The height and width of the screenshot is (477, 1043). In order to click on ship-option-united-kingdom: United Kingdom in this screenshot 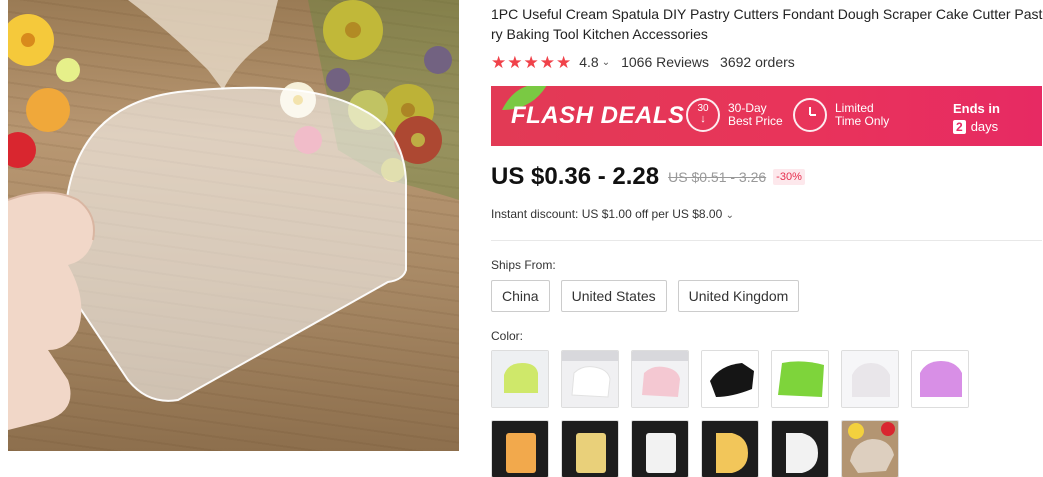, I will do `click(738, 296)`.